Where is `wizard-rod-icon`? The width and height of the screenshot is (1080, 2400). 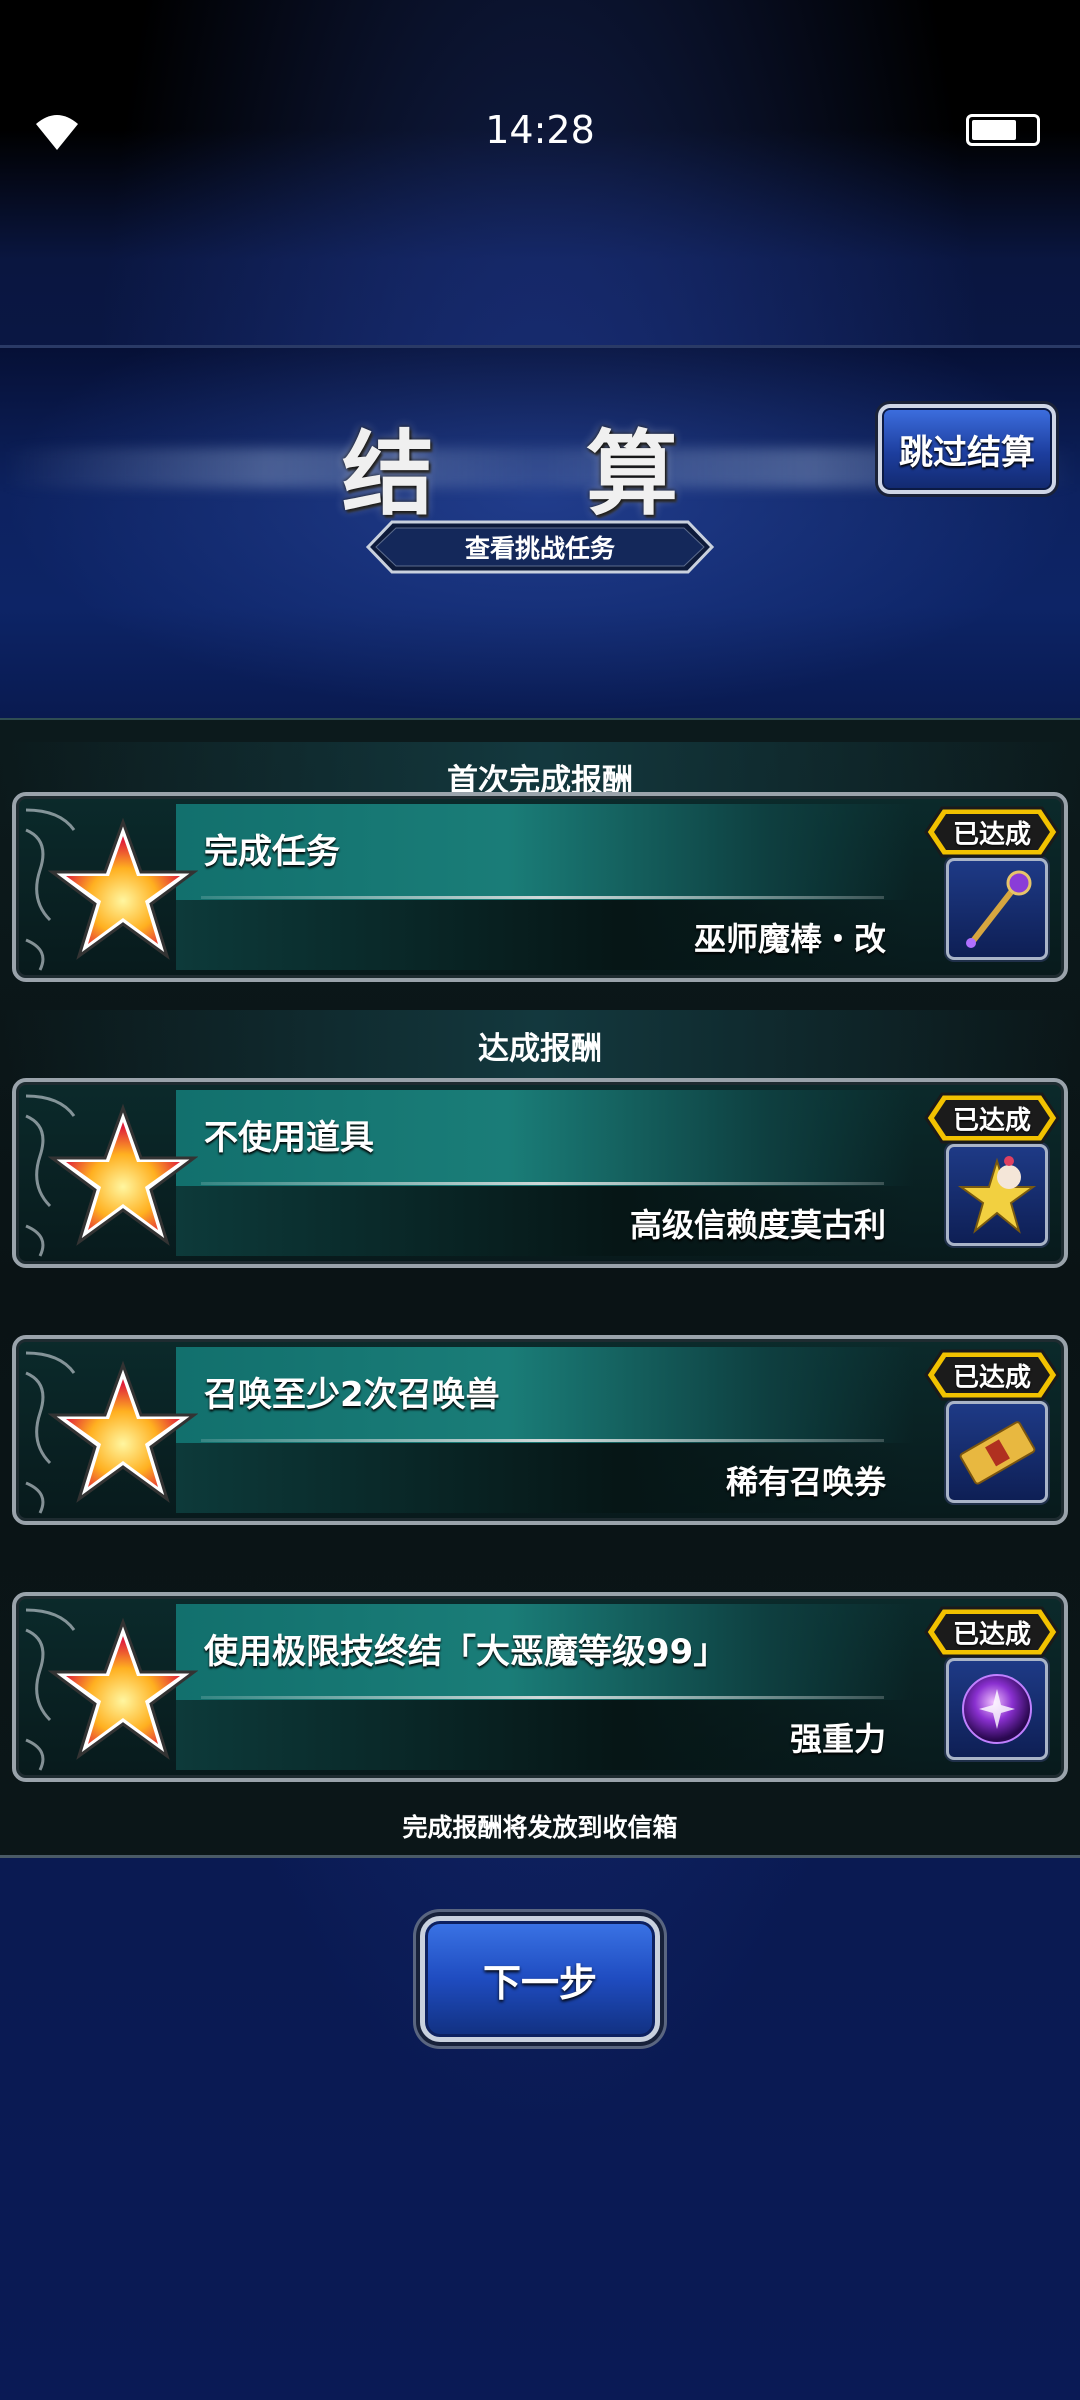
wizard-rod-icon is located at coordinates (997, 909).